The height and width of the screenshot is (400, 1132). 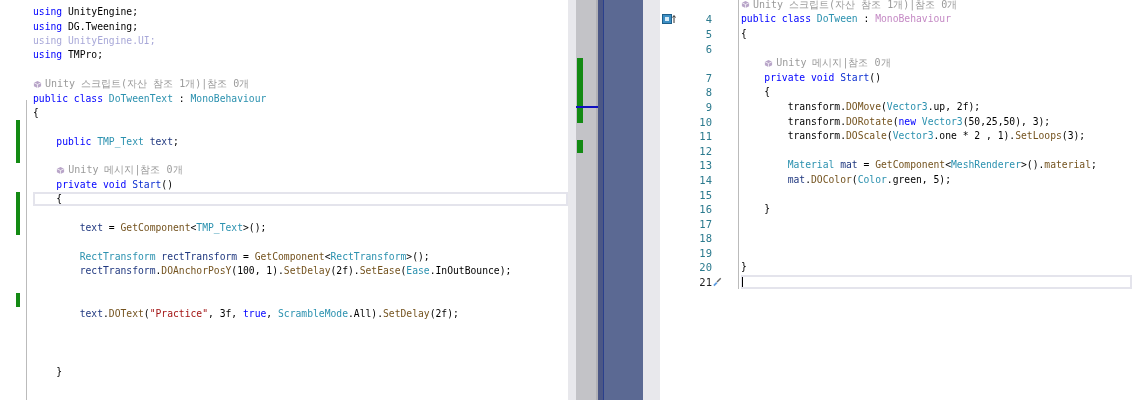 I want to click on text-cursor, so click(x=742, y=281).